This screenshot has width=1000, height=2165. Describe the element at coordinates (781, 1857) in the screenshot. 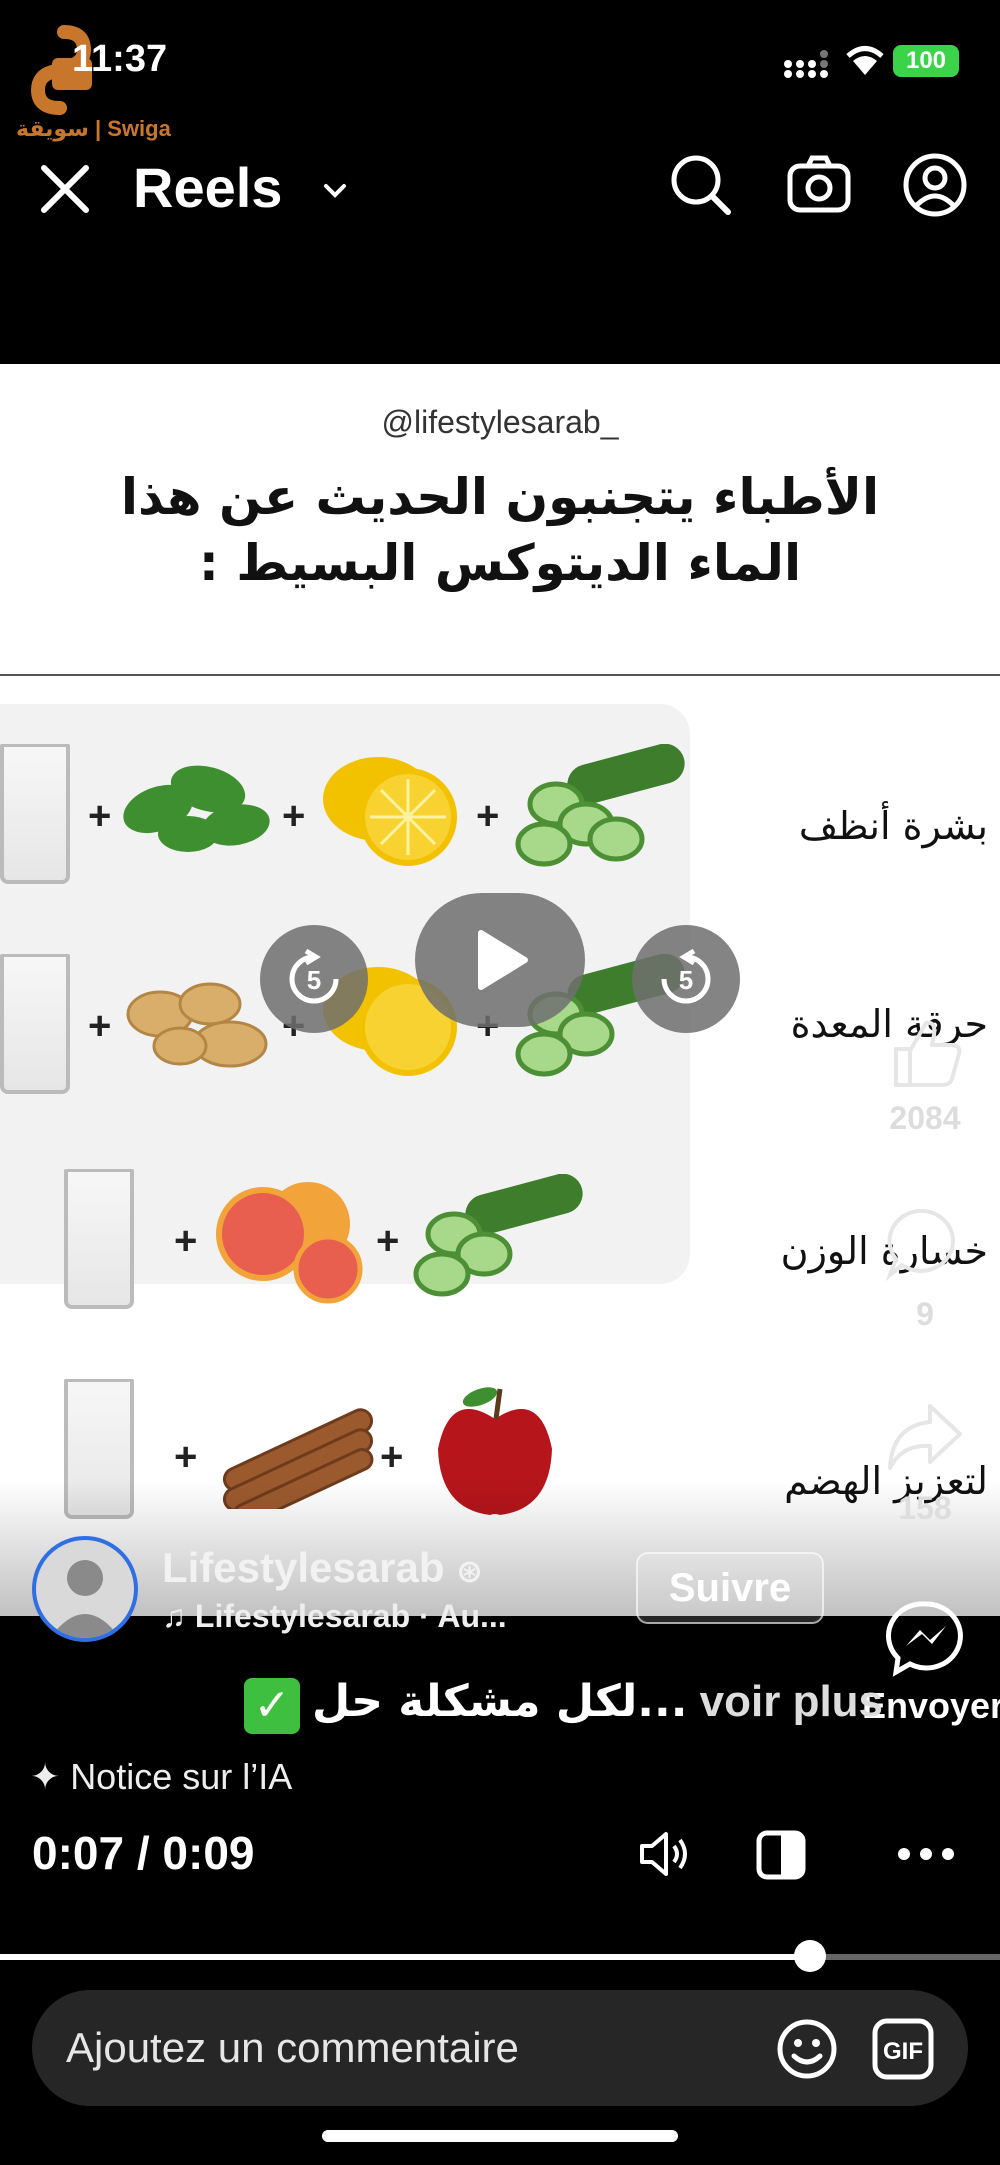

I see `aspect-ratio-icon` at that location.